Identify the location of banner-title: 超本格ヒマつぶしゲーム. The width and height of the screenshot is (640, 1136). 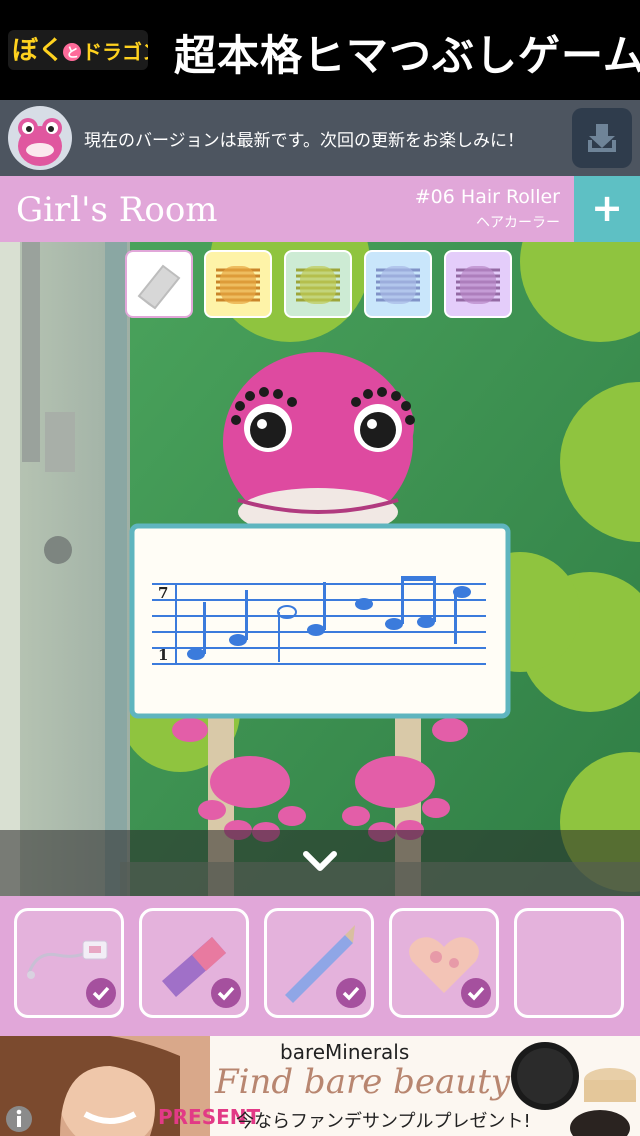
(407, 55).